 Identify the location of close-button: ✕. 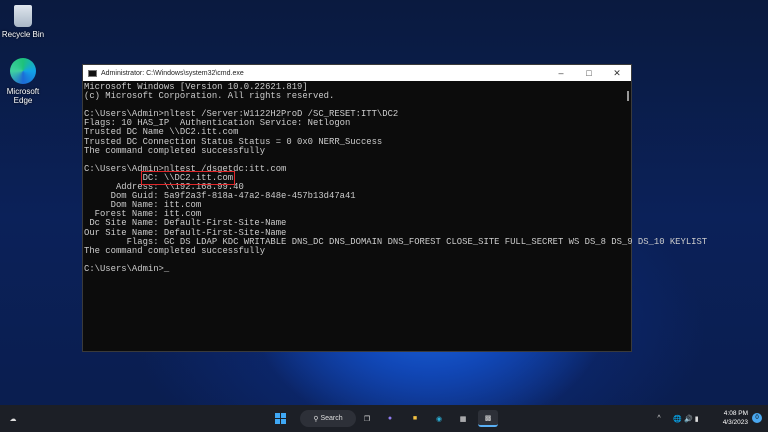
(617, 73).